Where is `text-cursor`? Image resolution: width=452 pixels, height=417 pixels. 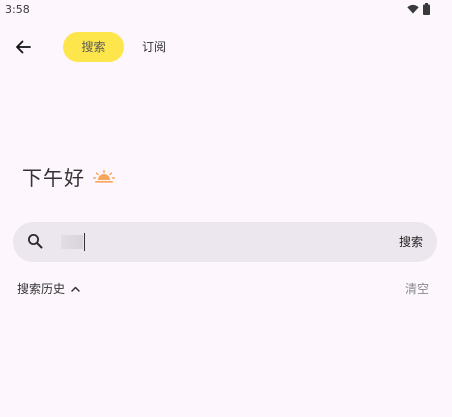
text-cursor is located at coordinates (84, 242).